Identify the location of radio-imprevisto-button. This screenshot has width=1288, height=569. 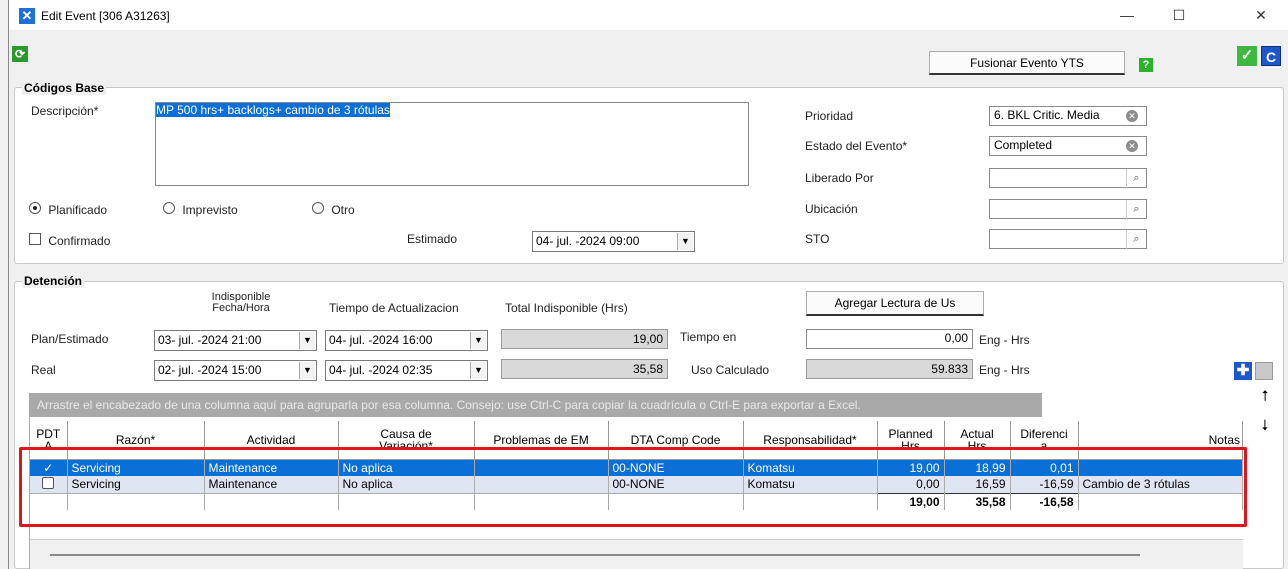
(169, 208).